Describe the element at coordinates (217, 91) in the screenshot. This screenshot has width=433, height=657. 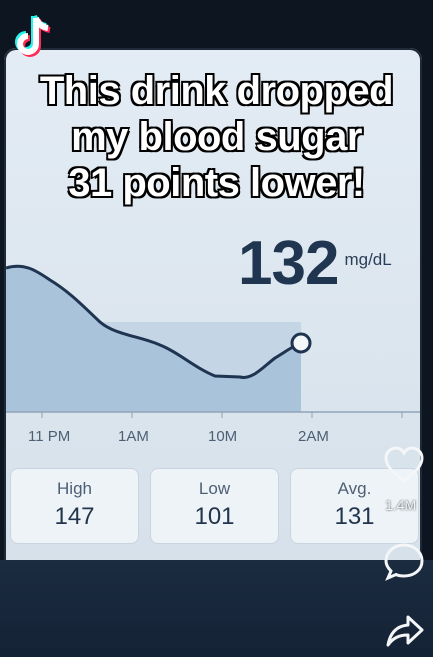
I see `caption-line: This drink dropped` at that location.